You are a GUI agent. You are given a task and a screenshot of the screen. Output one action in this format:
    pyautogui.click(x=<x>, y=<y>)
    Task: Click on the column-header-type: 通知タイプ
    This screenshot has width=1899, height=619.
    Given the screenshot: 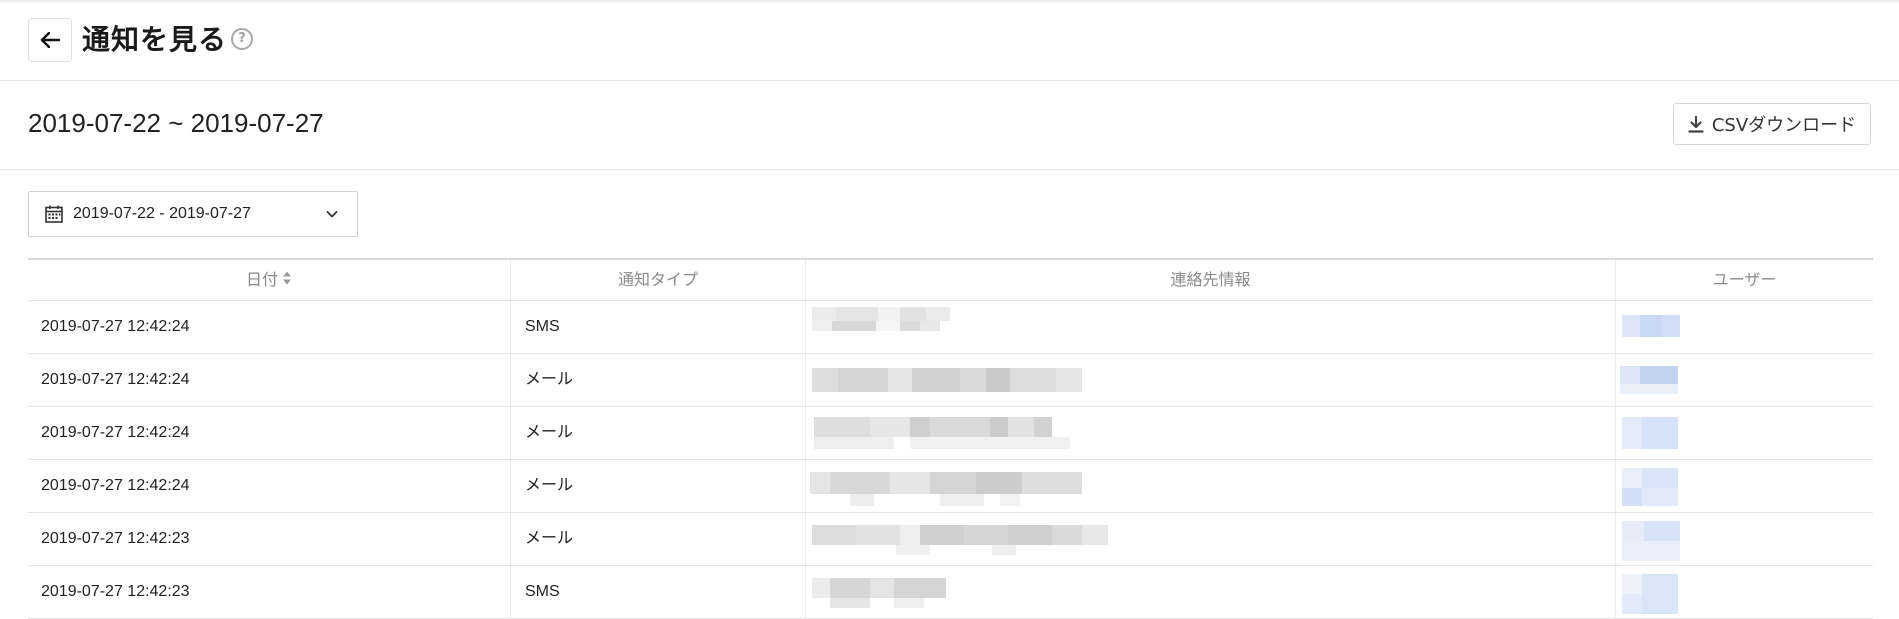 What is the action you would take?
    pyautogui.click(x=658, y=280)
    